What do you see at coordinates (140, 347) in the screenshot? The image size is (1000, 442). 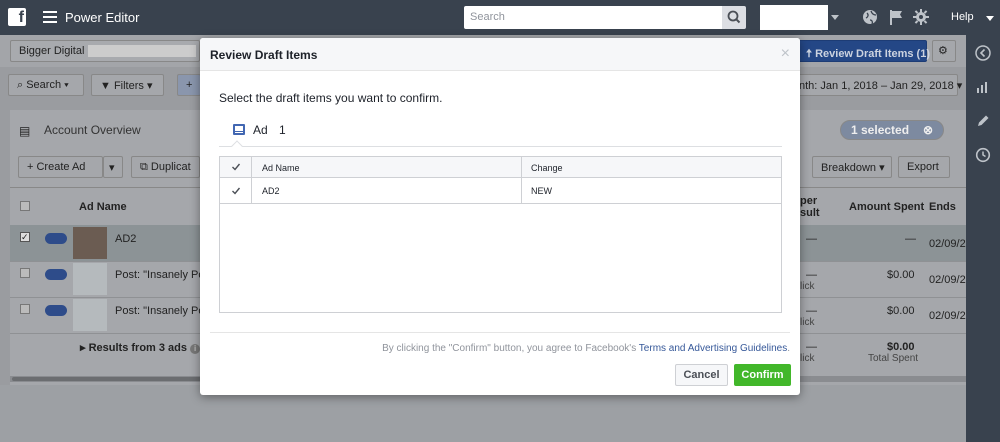 I see `results-summary: ▸ Results from 3 ads i` at bounding box center [140, 347].